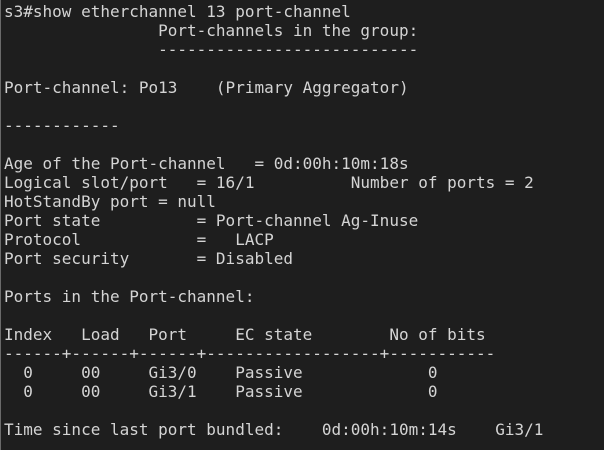  I want to click on ports-table-row: 0 00 Gi3/0 Passive 0, so click(221, 372).